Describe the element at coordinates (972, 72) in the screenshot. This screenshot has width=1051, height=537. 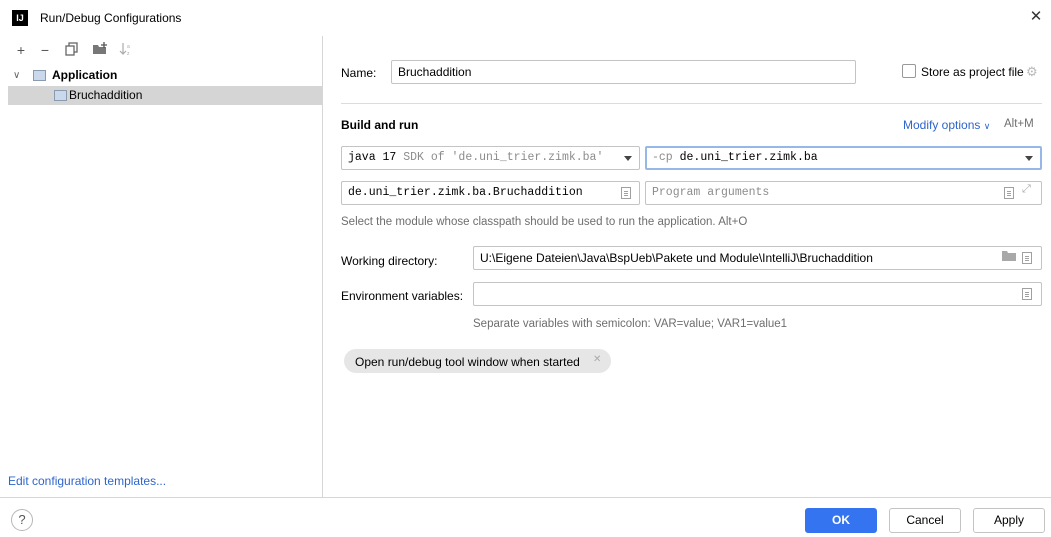
I see `store-as-project-file-label: Store as project file` at that location.